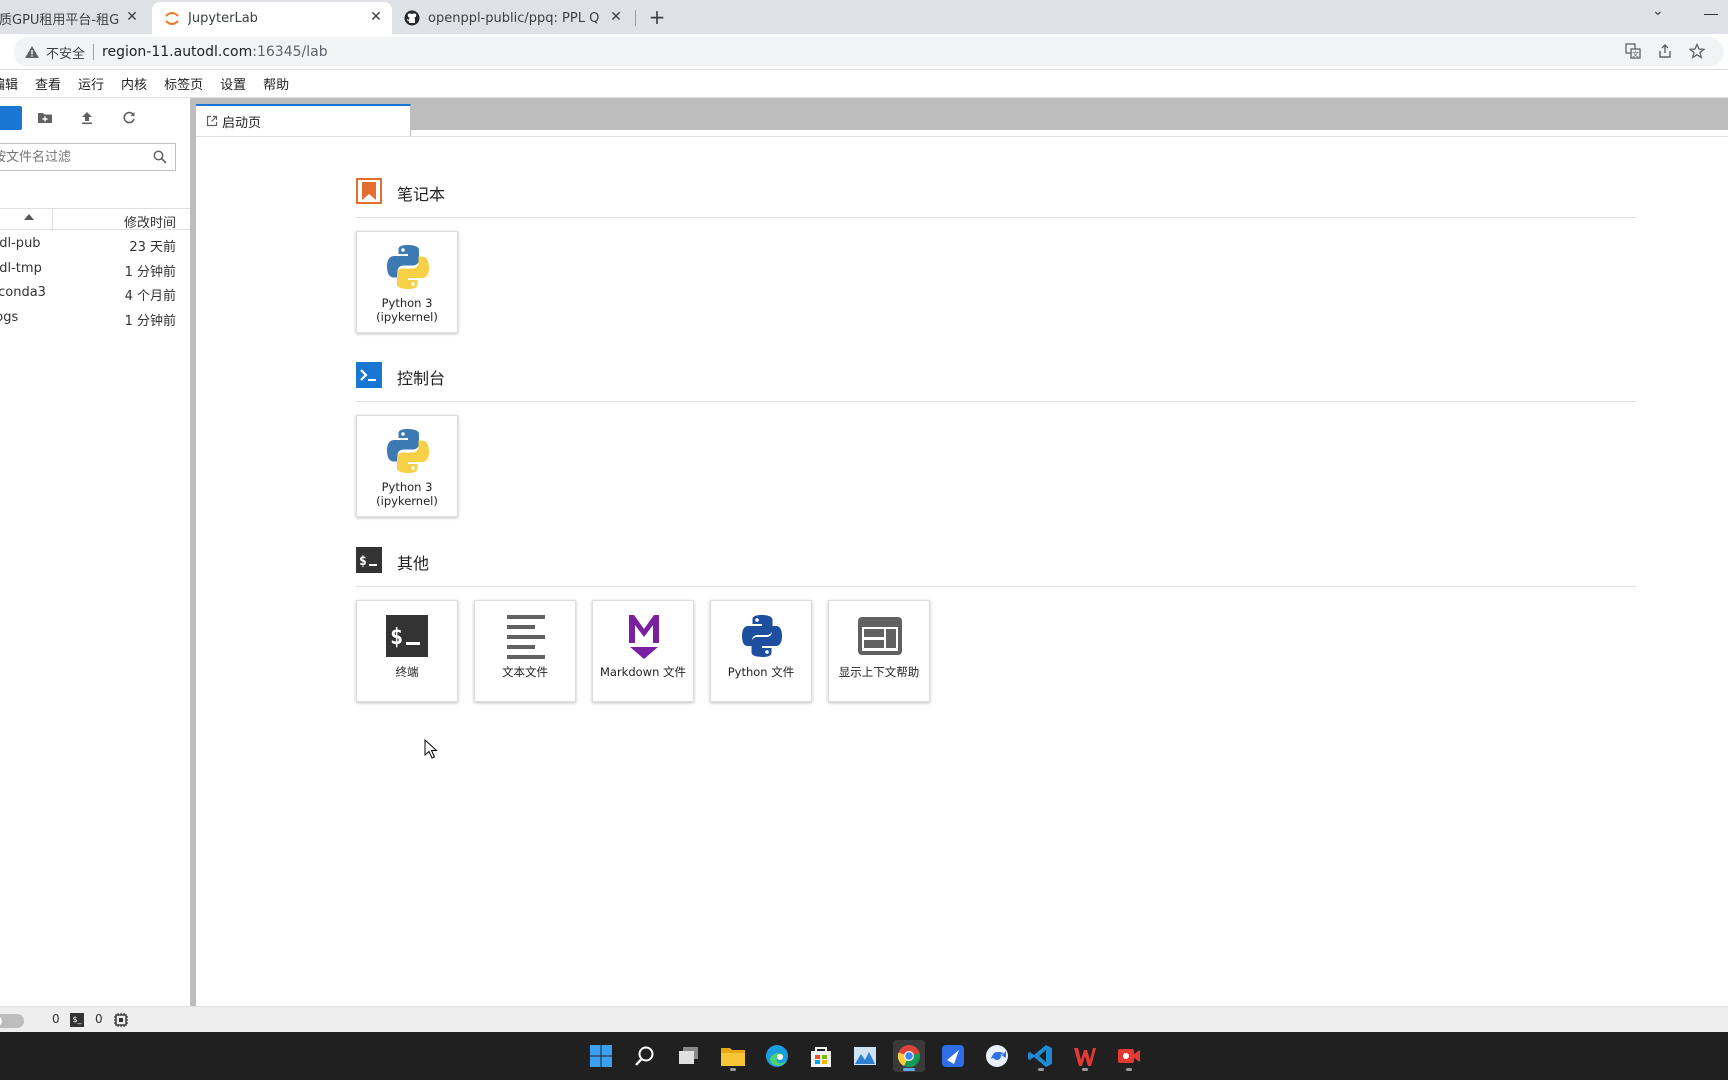  I want to click on terminal-icon: $, so click(409, 638).